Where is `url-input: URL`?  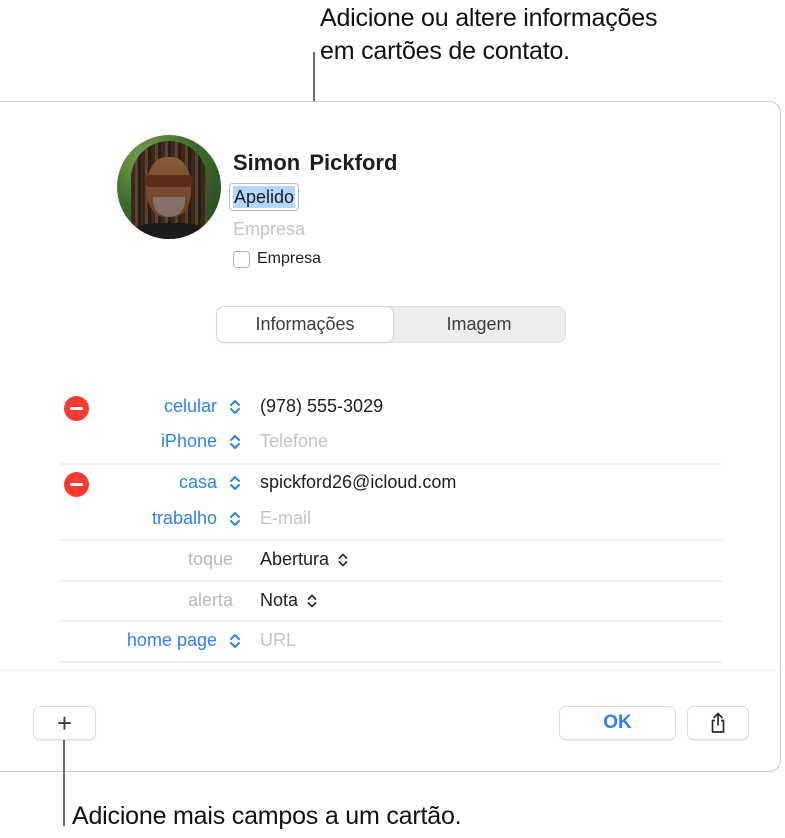
url-input: URL is located at coordinates (278, 640).